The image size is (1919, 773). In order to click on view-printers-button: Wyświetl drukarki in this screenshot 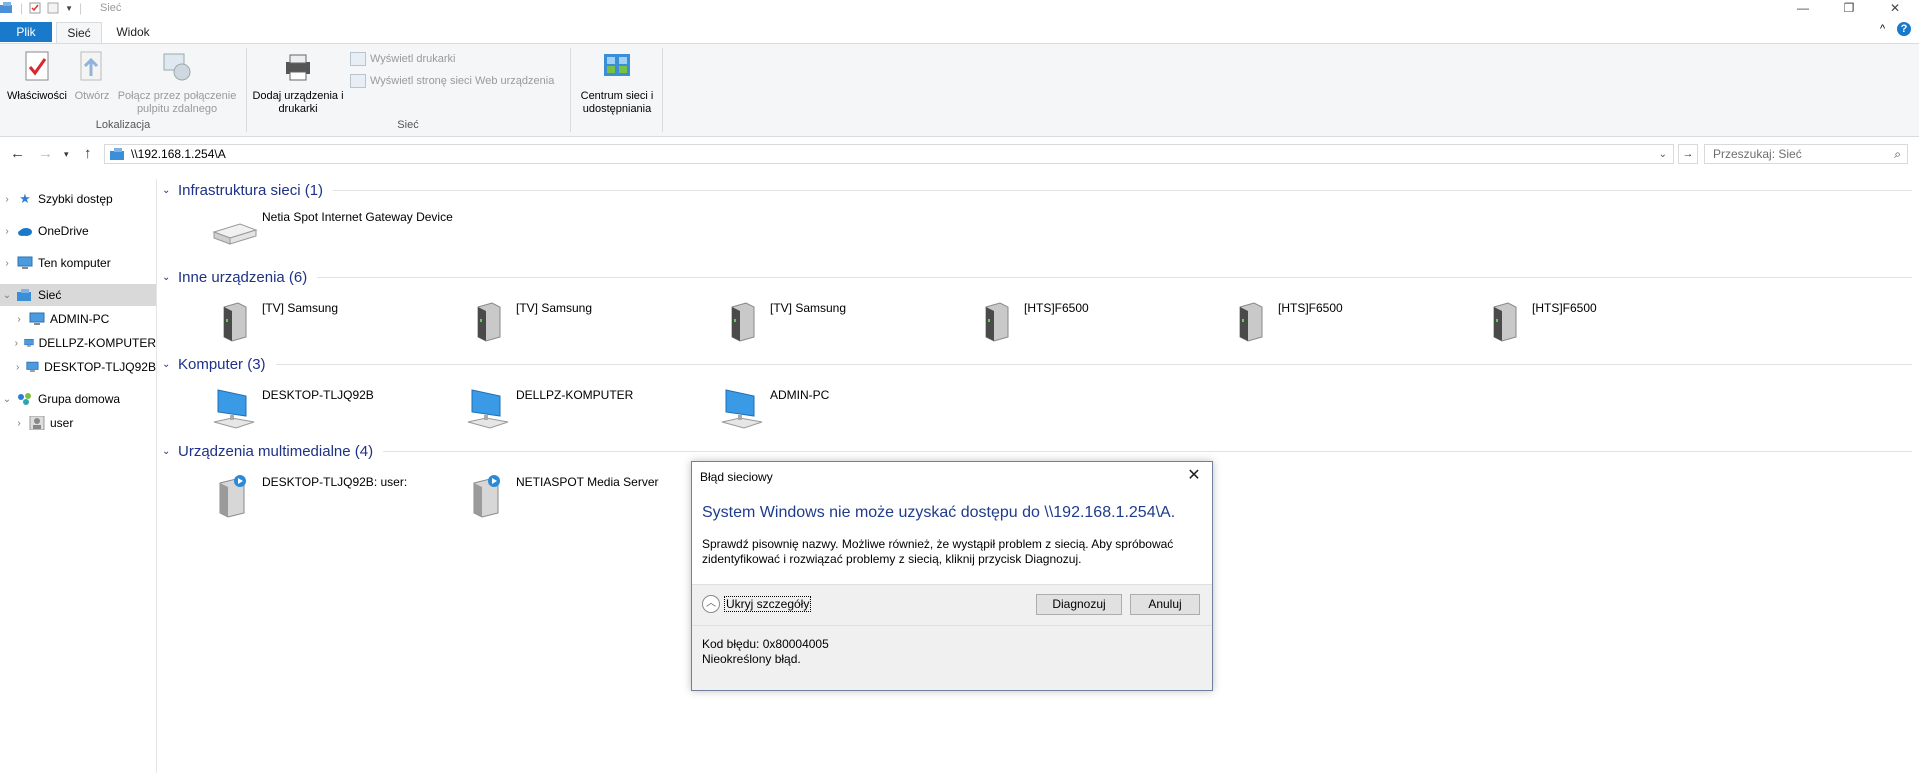, I will do `click(402, 59)`.